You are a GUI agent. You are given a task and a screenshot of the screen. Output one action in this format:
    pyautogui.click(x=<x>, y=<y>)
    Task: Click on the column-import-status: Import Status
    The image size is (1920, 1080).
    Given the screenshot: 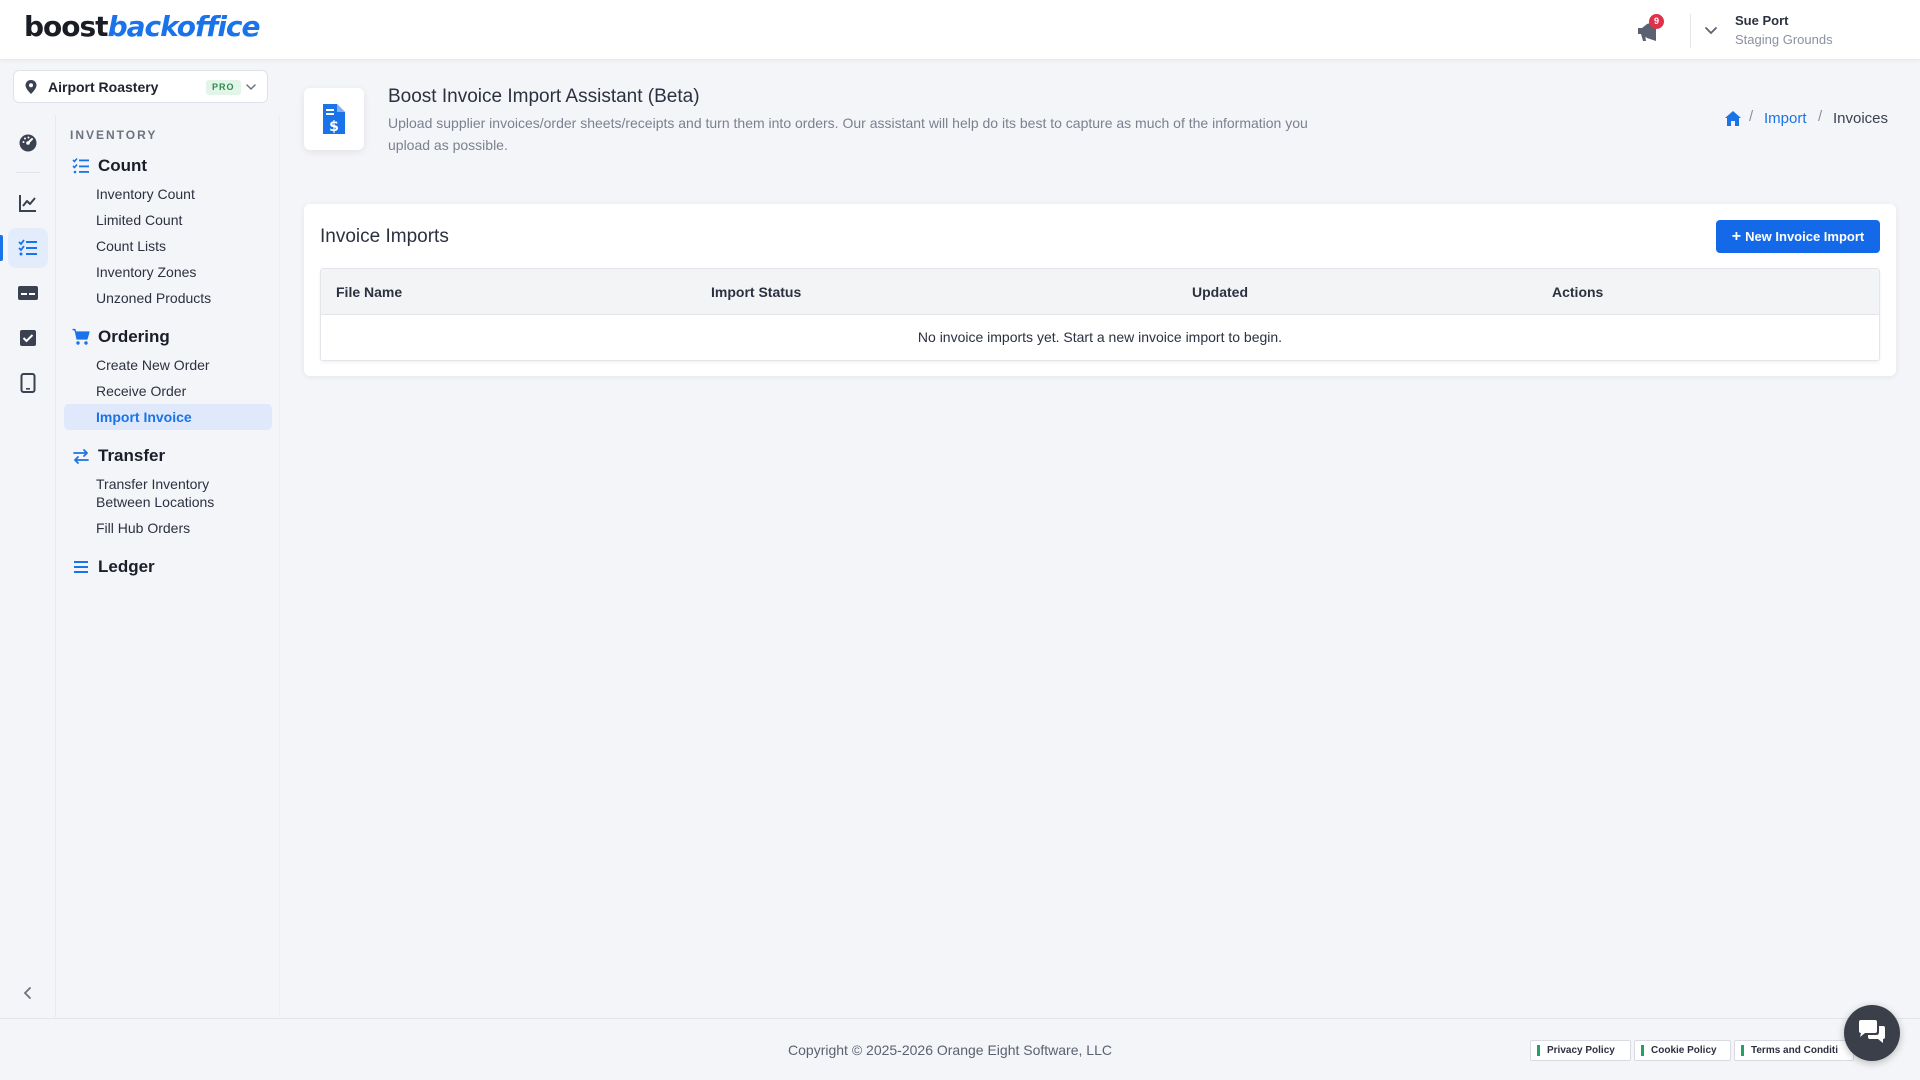 What is the action you would take?
    pyautogui.click(x=756, y=292)
    